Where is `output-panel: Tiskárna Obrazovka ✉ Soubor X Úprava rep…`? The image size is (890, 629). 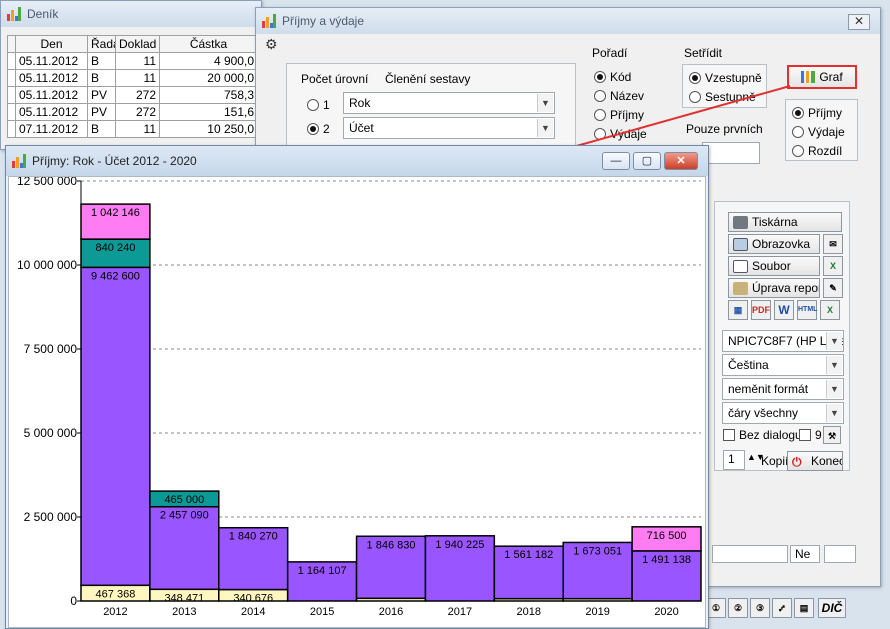
output-panel: Tiskárna Obrazovka ✉ Soubor X Úprava rep… is located at coordinates (782, 336).